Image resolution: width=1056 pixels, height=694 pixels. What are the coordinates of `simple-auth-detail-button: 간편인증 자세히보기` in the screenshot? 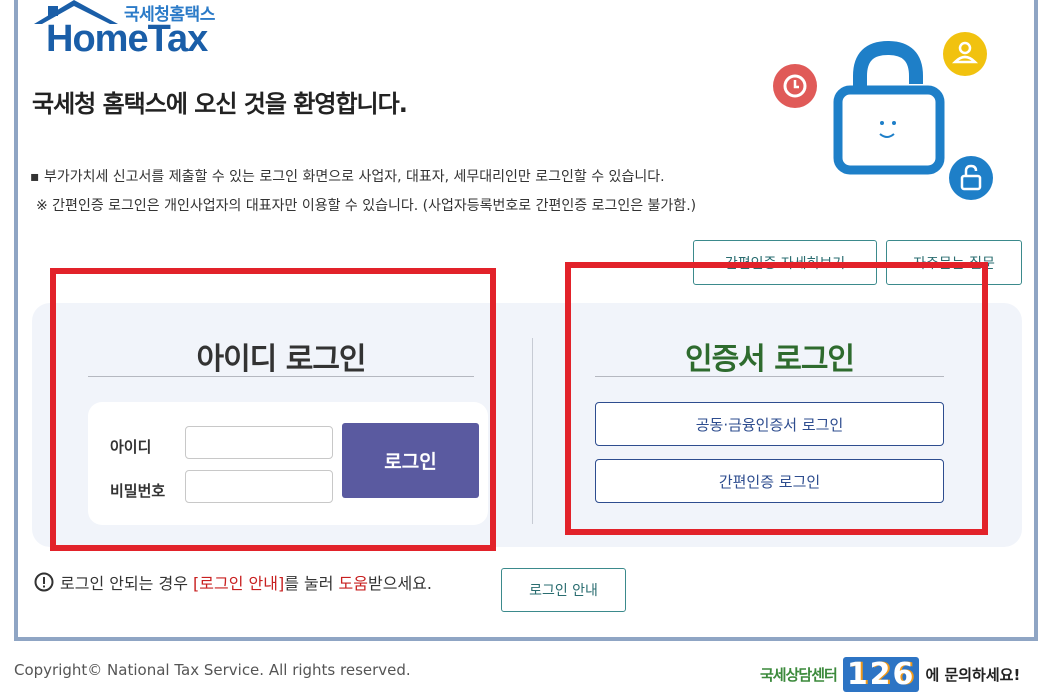 It's located at (785, 262).